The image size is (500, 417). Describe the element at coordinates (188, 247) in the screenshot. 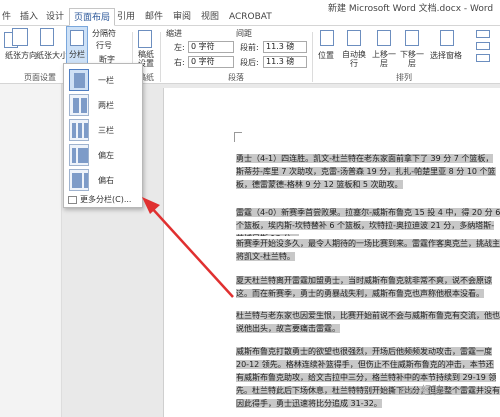

I see `annotation-arrow` at that location.